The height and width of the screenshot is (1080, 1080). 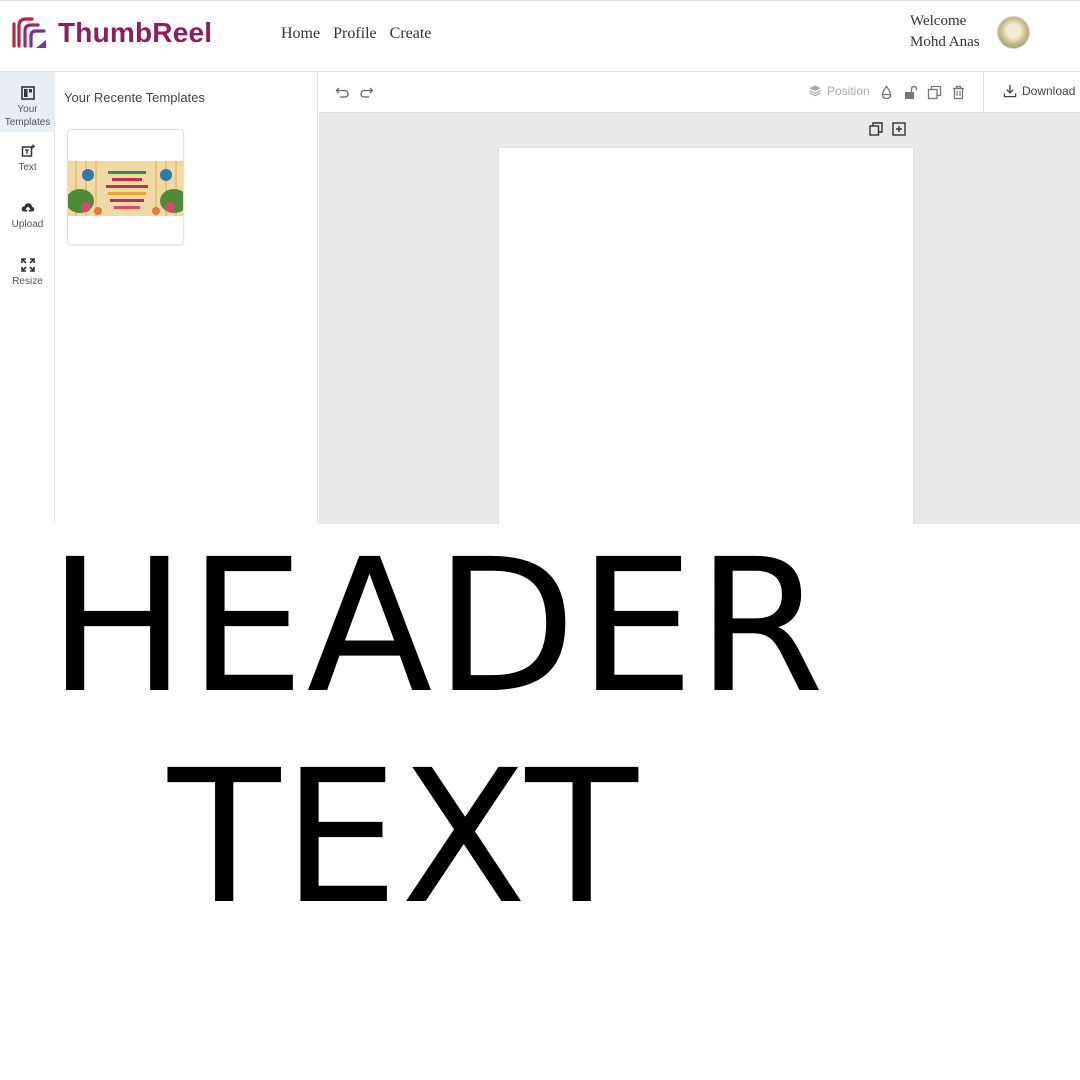 What do you see at coordinates (27, 208) in the screenshot?
I see `upload-cloud-icon` at bounding box center [27, 208].